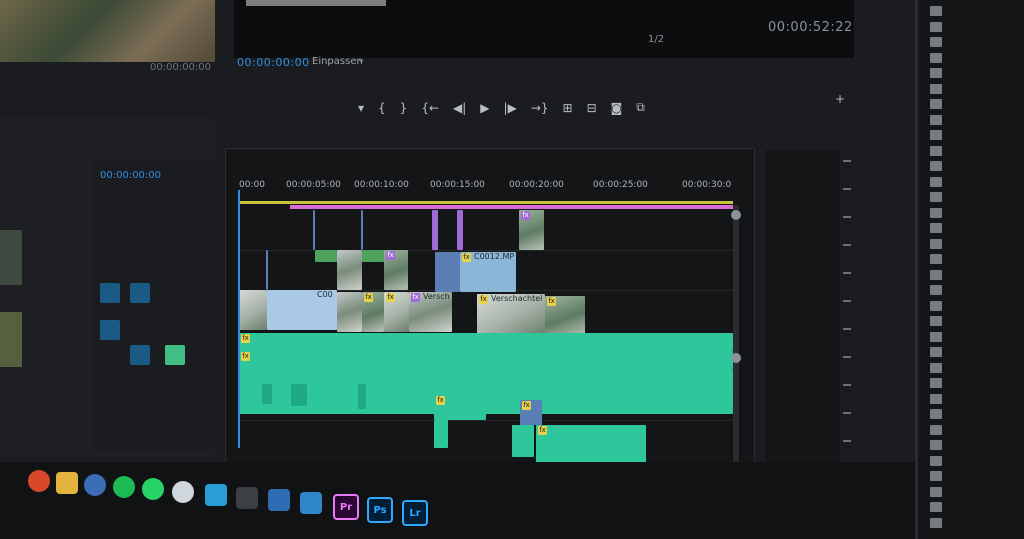 This screenshot has height=539, width=1024. Describe the element at coordinates (592, 108) in the screenshot. I see `extract-icon: ⊟` at that location.